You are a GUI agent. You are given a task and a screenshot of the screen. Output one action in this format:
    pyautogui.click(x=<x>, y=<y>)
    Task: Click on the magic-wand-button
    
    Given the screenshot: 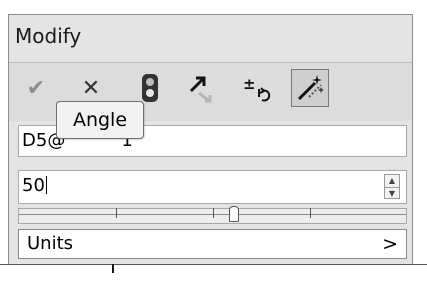 What is the action you would take?
    pyautogui.click(x=310, y=88)
    